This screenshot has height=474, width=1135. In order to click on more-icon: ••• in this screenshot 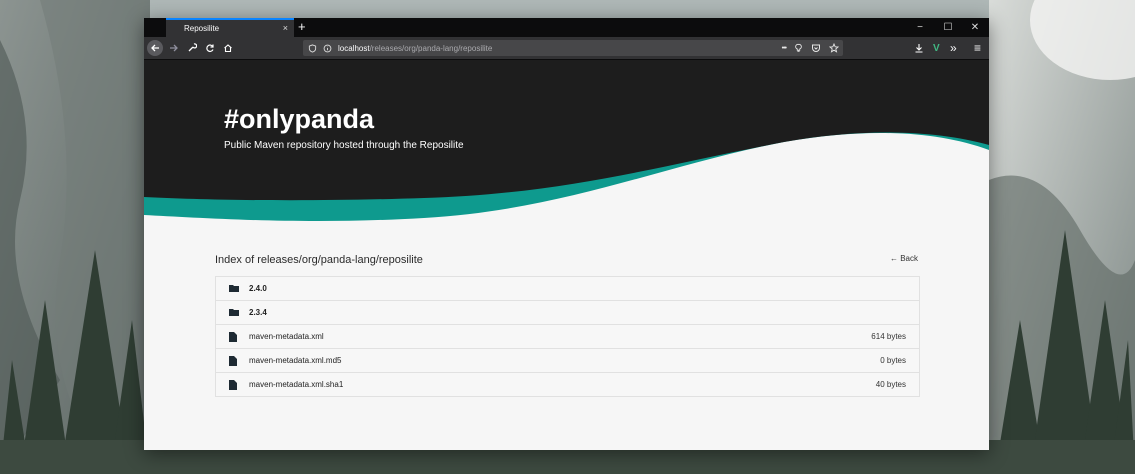, I will do `click(784, 48)`.